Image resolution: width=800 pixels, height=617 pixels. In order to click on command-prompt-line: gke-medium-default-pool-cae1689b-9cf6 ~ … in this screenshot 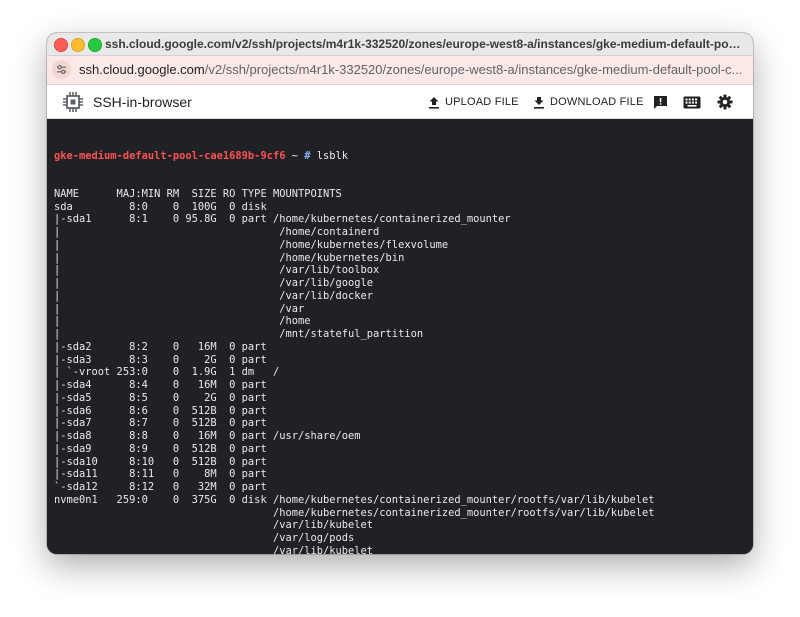, I will do `click(354, 156)`.